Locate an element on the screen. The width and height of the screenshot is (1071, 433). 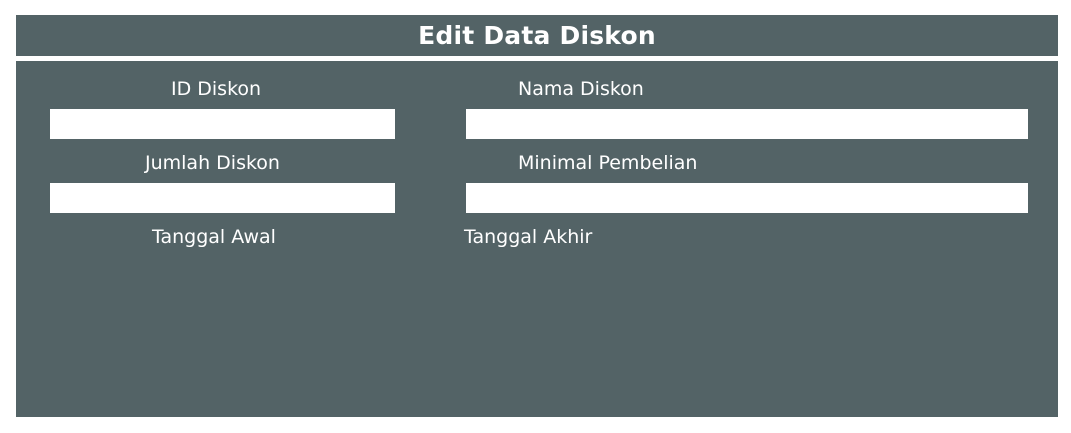
minimal-pembelian-label: Minimal Pembelian is located at coordinates (608, 163).